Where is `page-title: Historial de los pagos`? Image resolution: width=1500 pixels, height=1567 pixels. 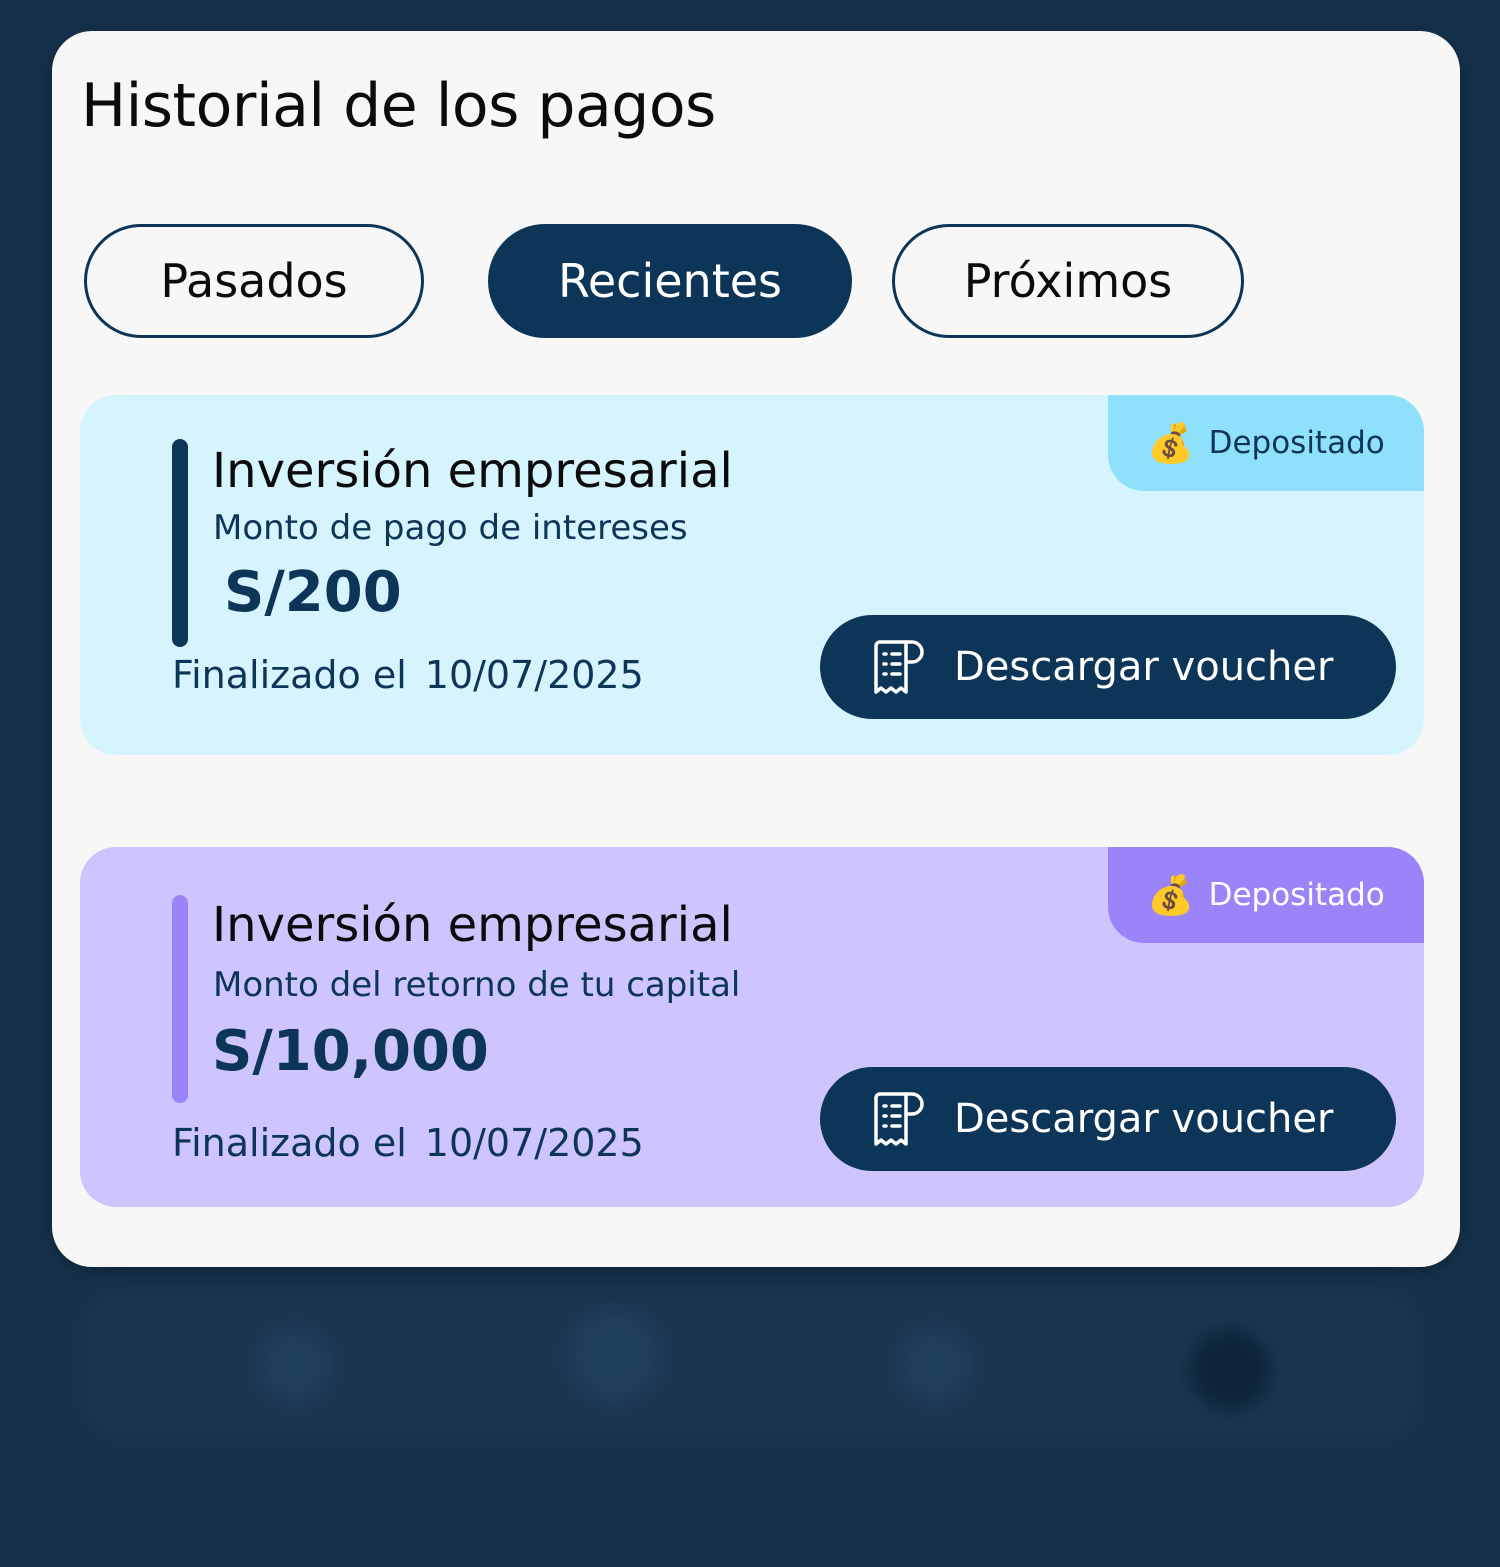
page-title: Historial de los pagos is located at coordinates (398, 106).